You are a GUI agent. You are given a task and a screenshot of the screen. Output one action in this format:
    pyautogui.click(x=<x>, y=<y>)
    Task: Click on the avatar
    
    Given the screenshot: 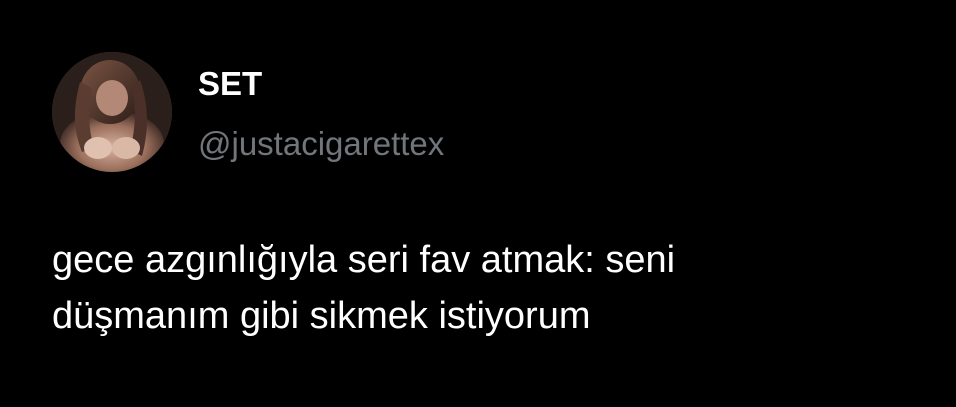 What is the action you would take?
    pyautogui.click(x=112, y=112)
    